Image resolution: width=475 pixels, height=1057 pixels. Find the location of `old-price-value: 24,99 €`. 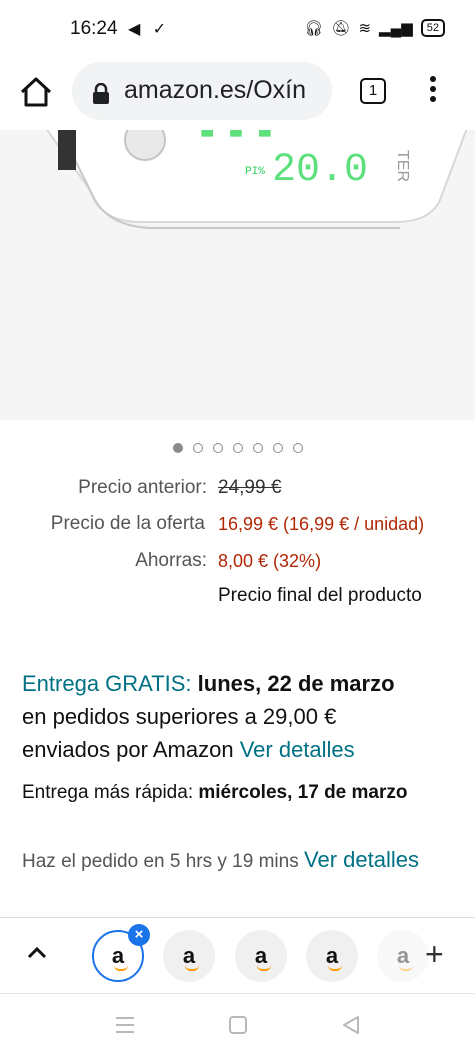

old-price-value: 24,99 € is located at coordinates (250, 487).